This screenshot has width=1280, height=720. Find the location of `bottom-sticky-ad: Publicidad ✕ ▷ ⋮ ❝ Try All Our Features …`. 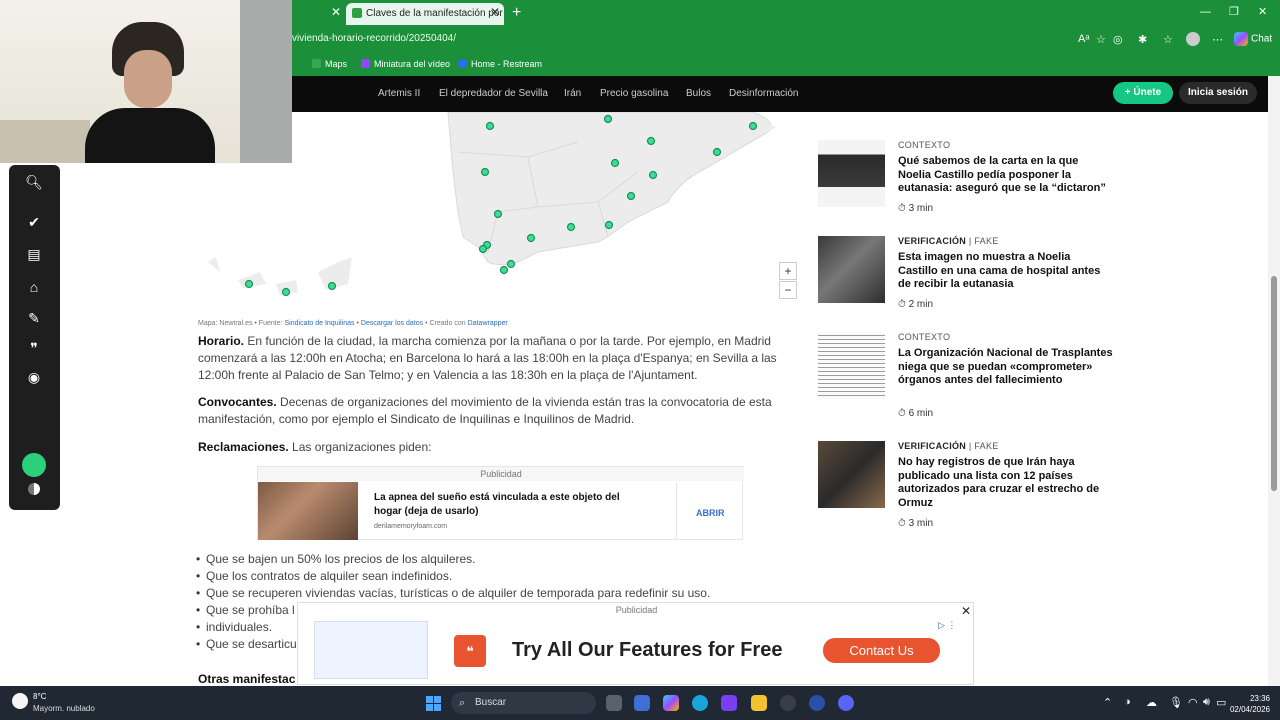

bottom-sticky-ad: Publicidad ✕ ▷ ⋮ ❝ Try All Our Features … is located at coordinates (635, 643).